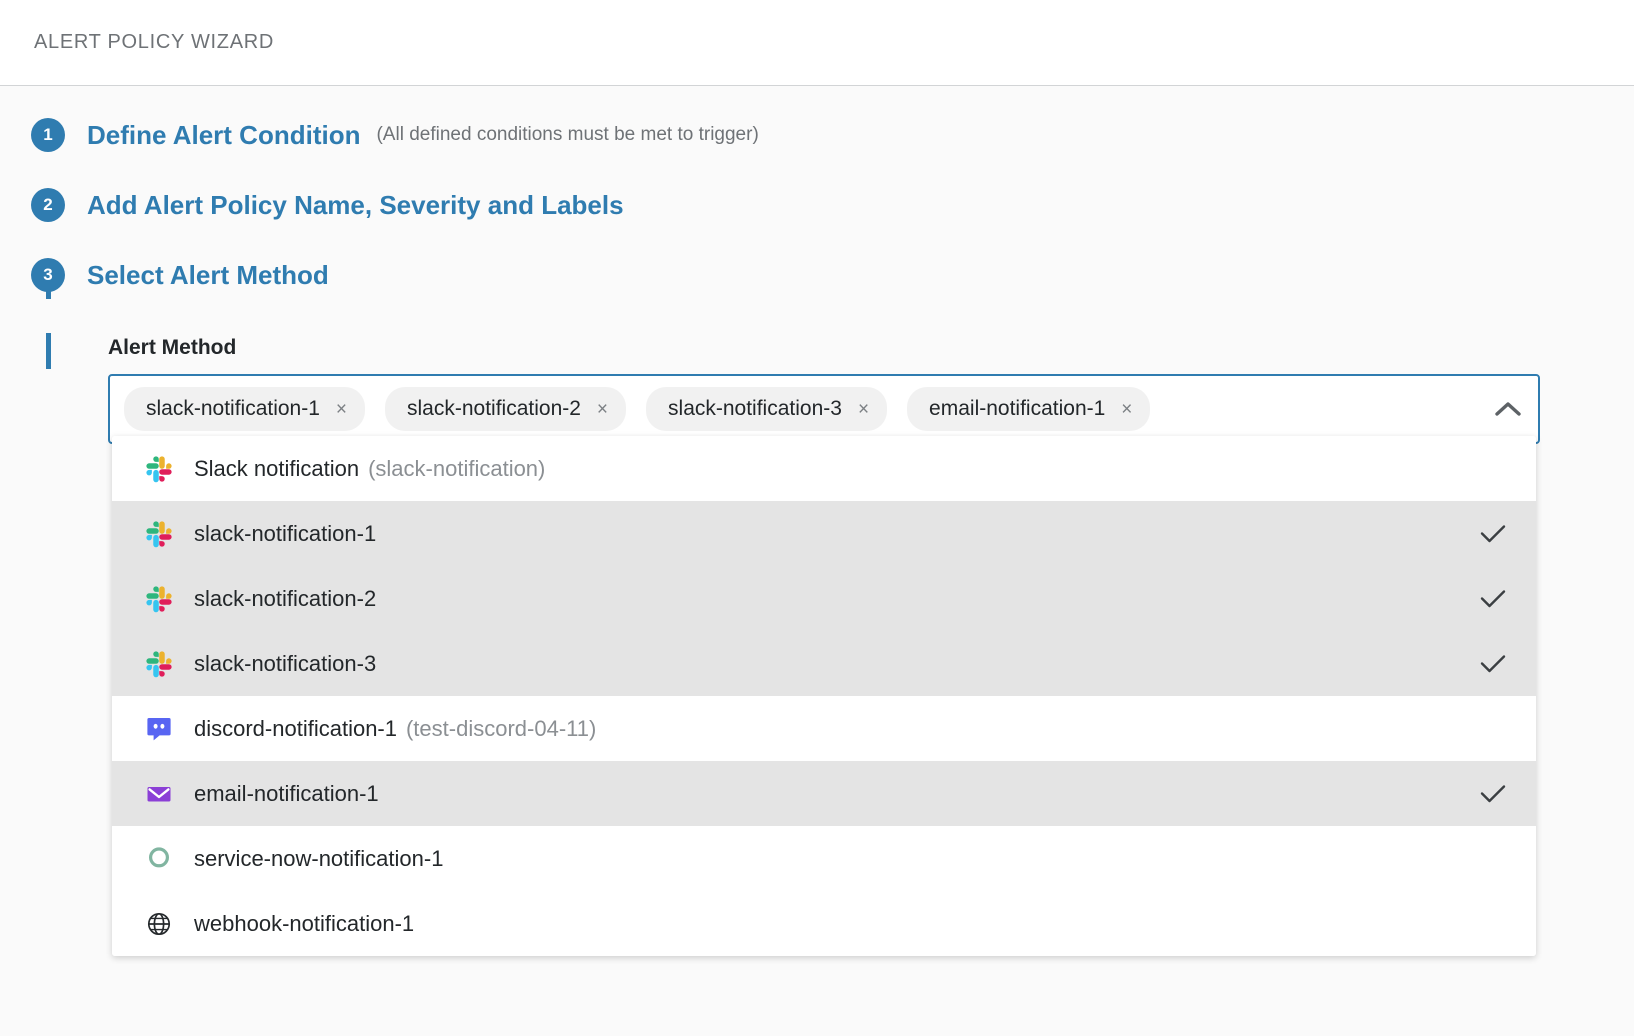 The image size is (1634, 1036). What do you see at coordinates (233, 408) in the screenshot?
I see `chip-label: slack-notification-1` at bounding box center [233, 408].